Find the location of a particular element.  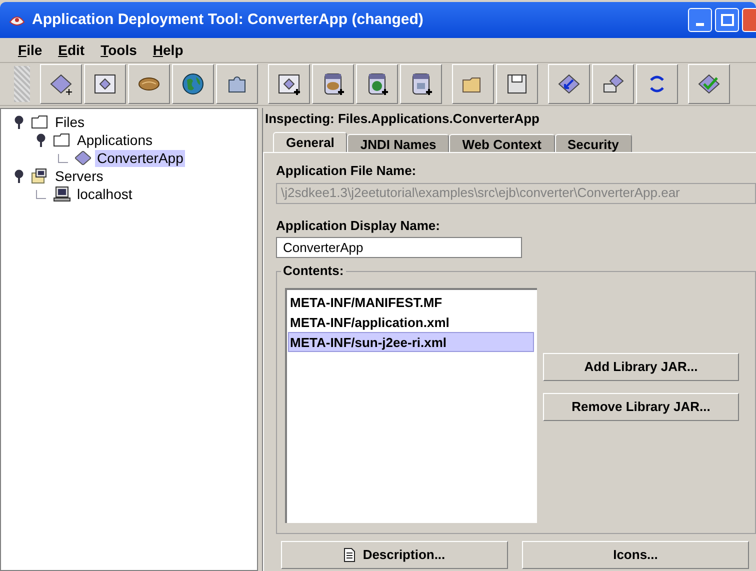

document-icon is located at coordinates (349, 555).